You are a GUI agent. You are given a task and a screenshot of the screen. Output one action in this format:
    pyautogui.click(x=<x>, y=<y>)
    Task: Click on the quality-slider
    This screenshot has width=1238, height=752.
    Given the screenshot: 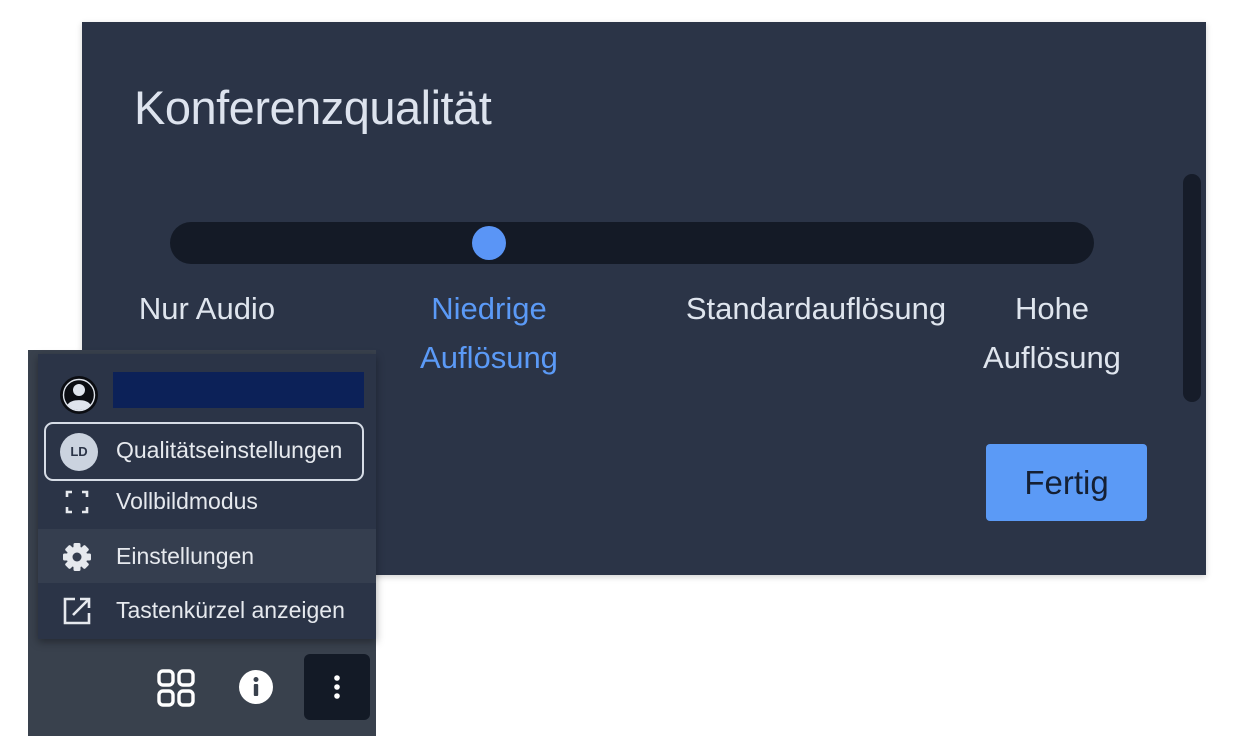 What is the action you would take?
    pyautogui.click(x=632, y=243)
    